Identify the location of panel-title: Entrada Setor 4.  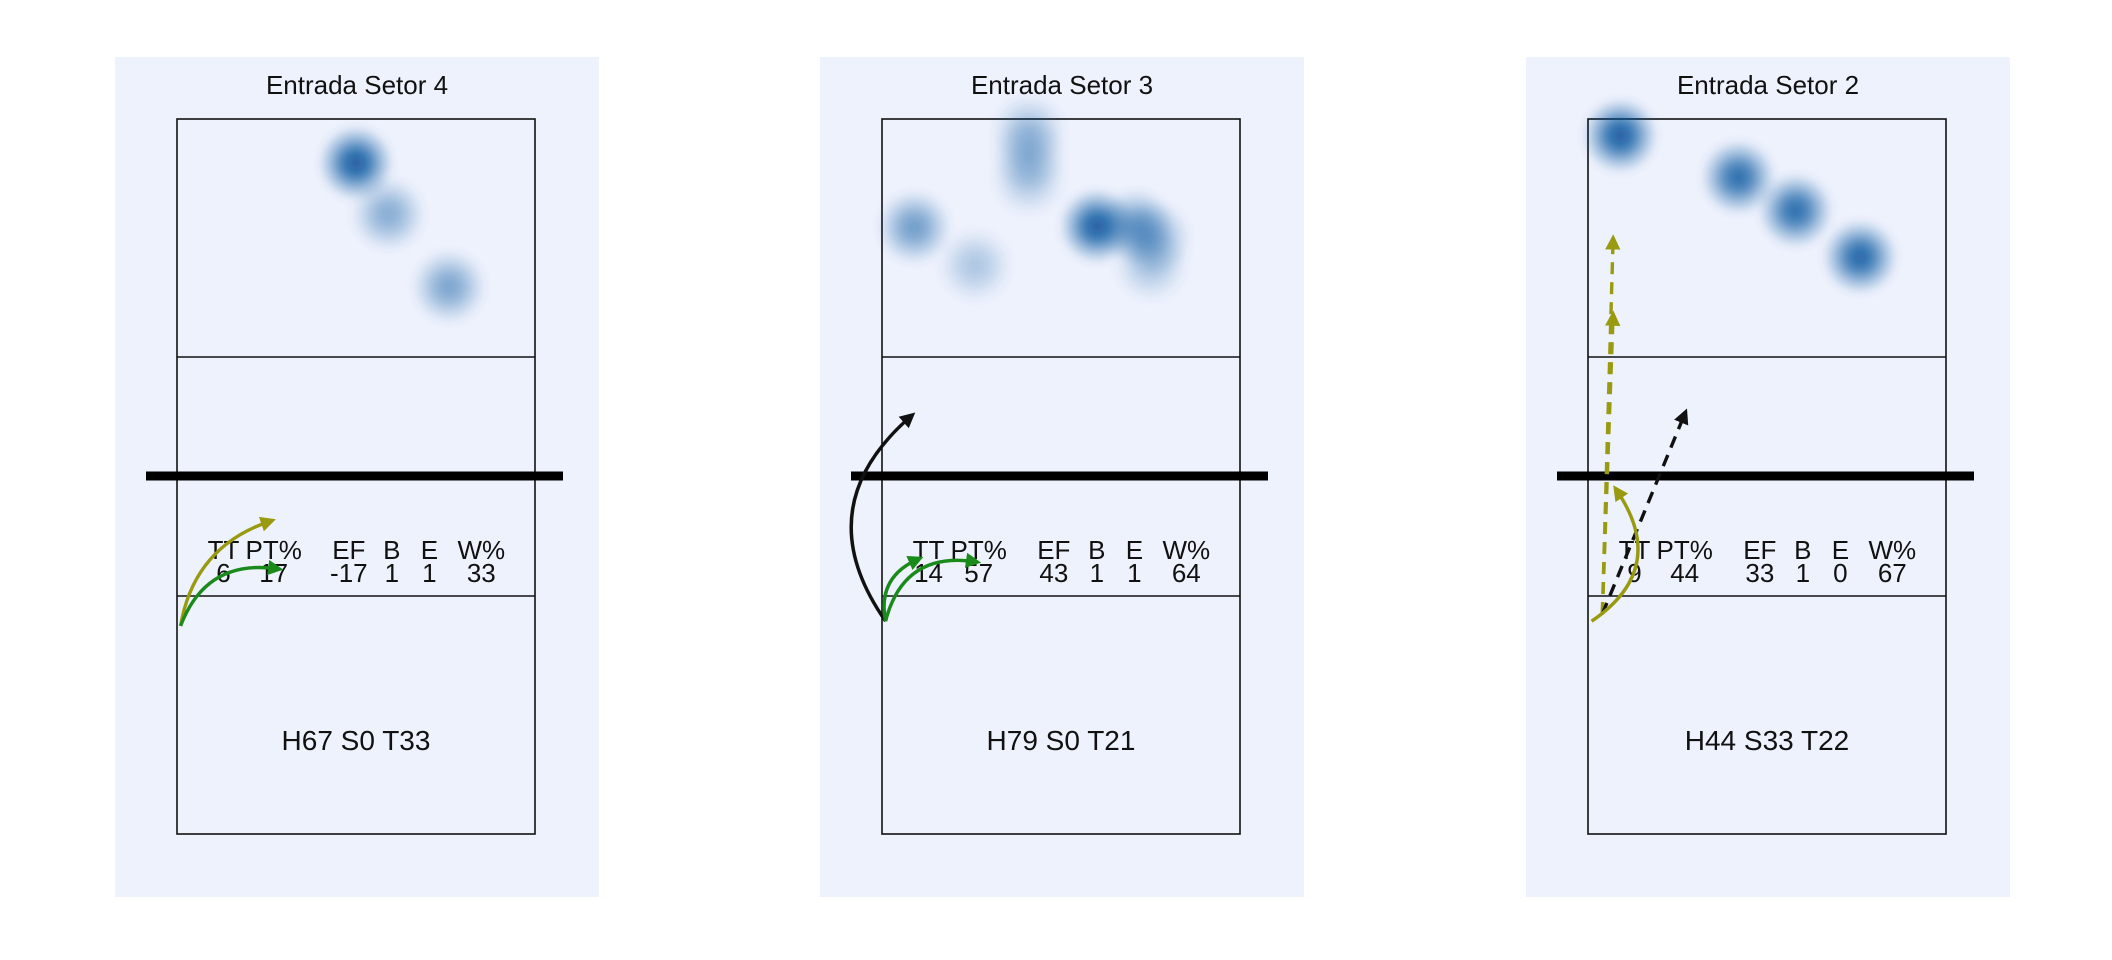
(357, 85).